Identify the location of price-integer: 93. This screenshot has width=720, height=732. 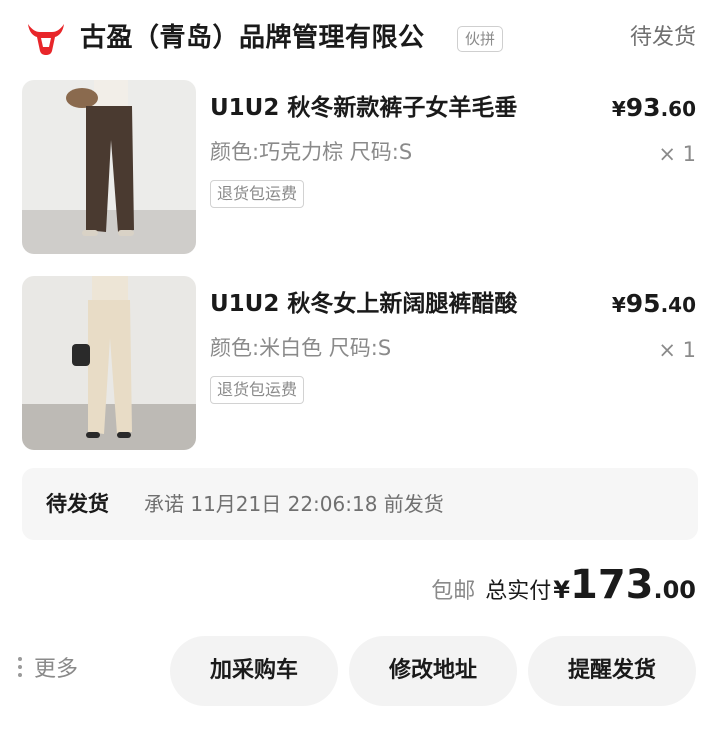
(643, 107).